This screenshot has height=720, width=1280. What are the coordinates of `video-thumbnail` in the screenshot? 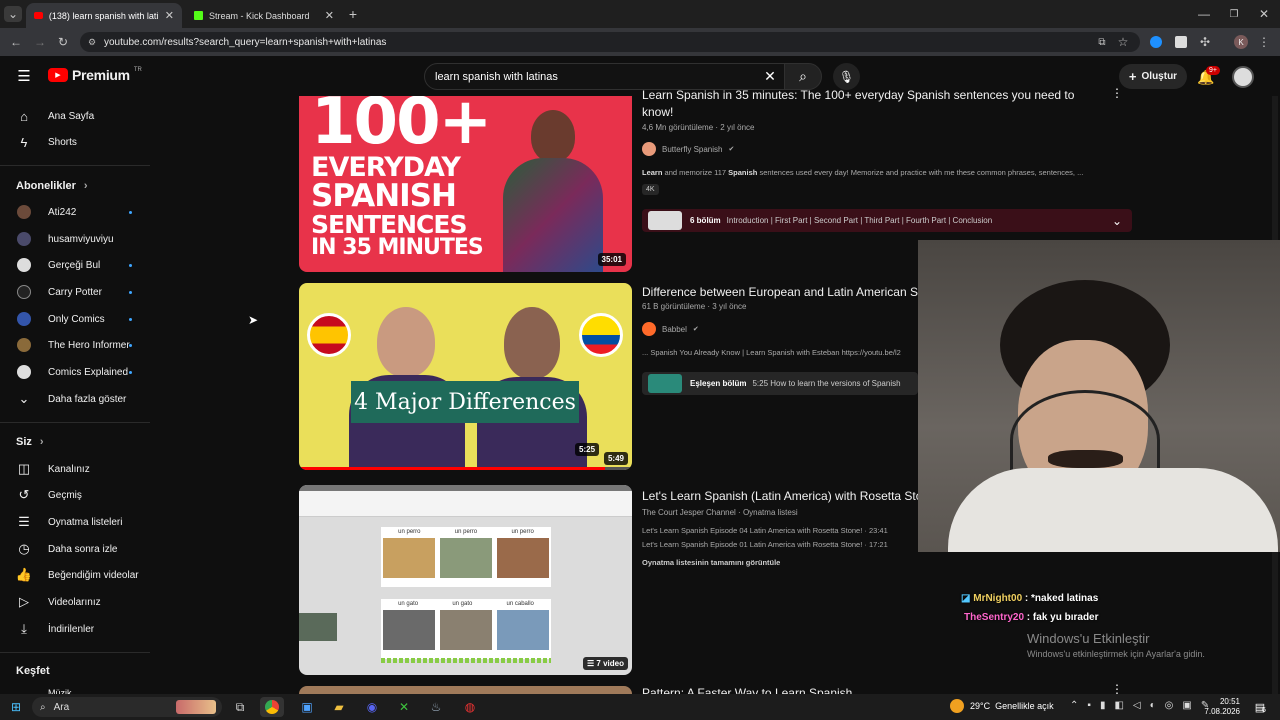 It's located at (465, 690).